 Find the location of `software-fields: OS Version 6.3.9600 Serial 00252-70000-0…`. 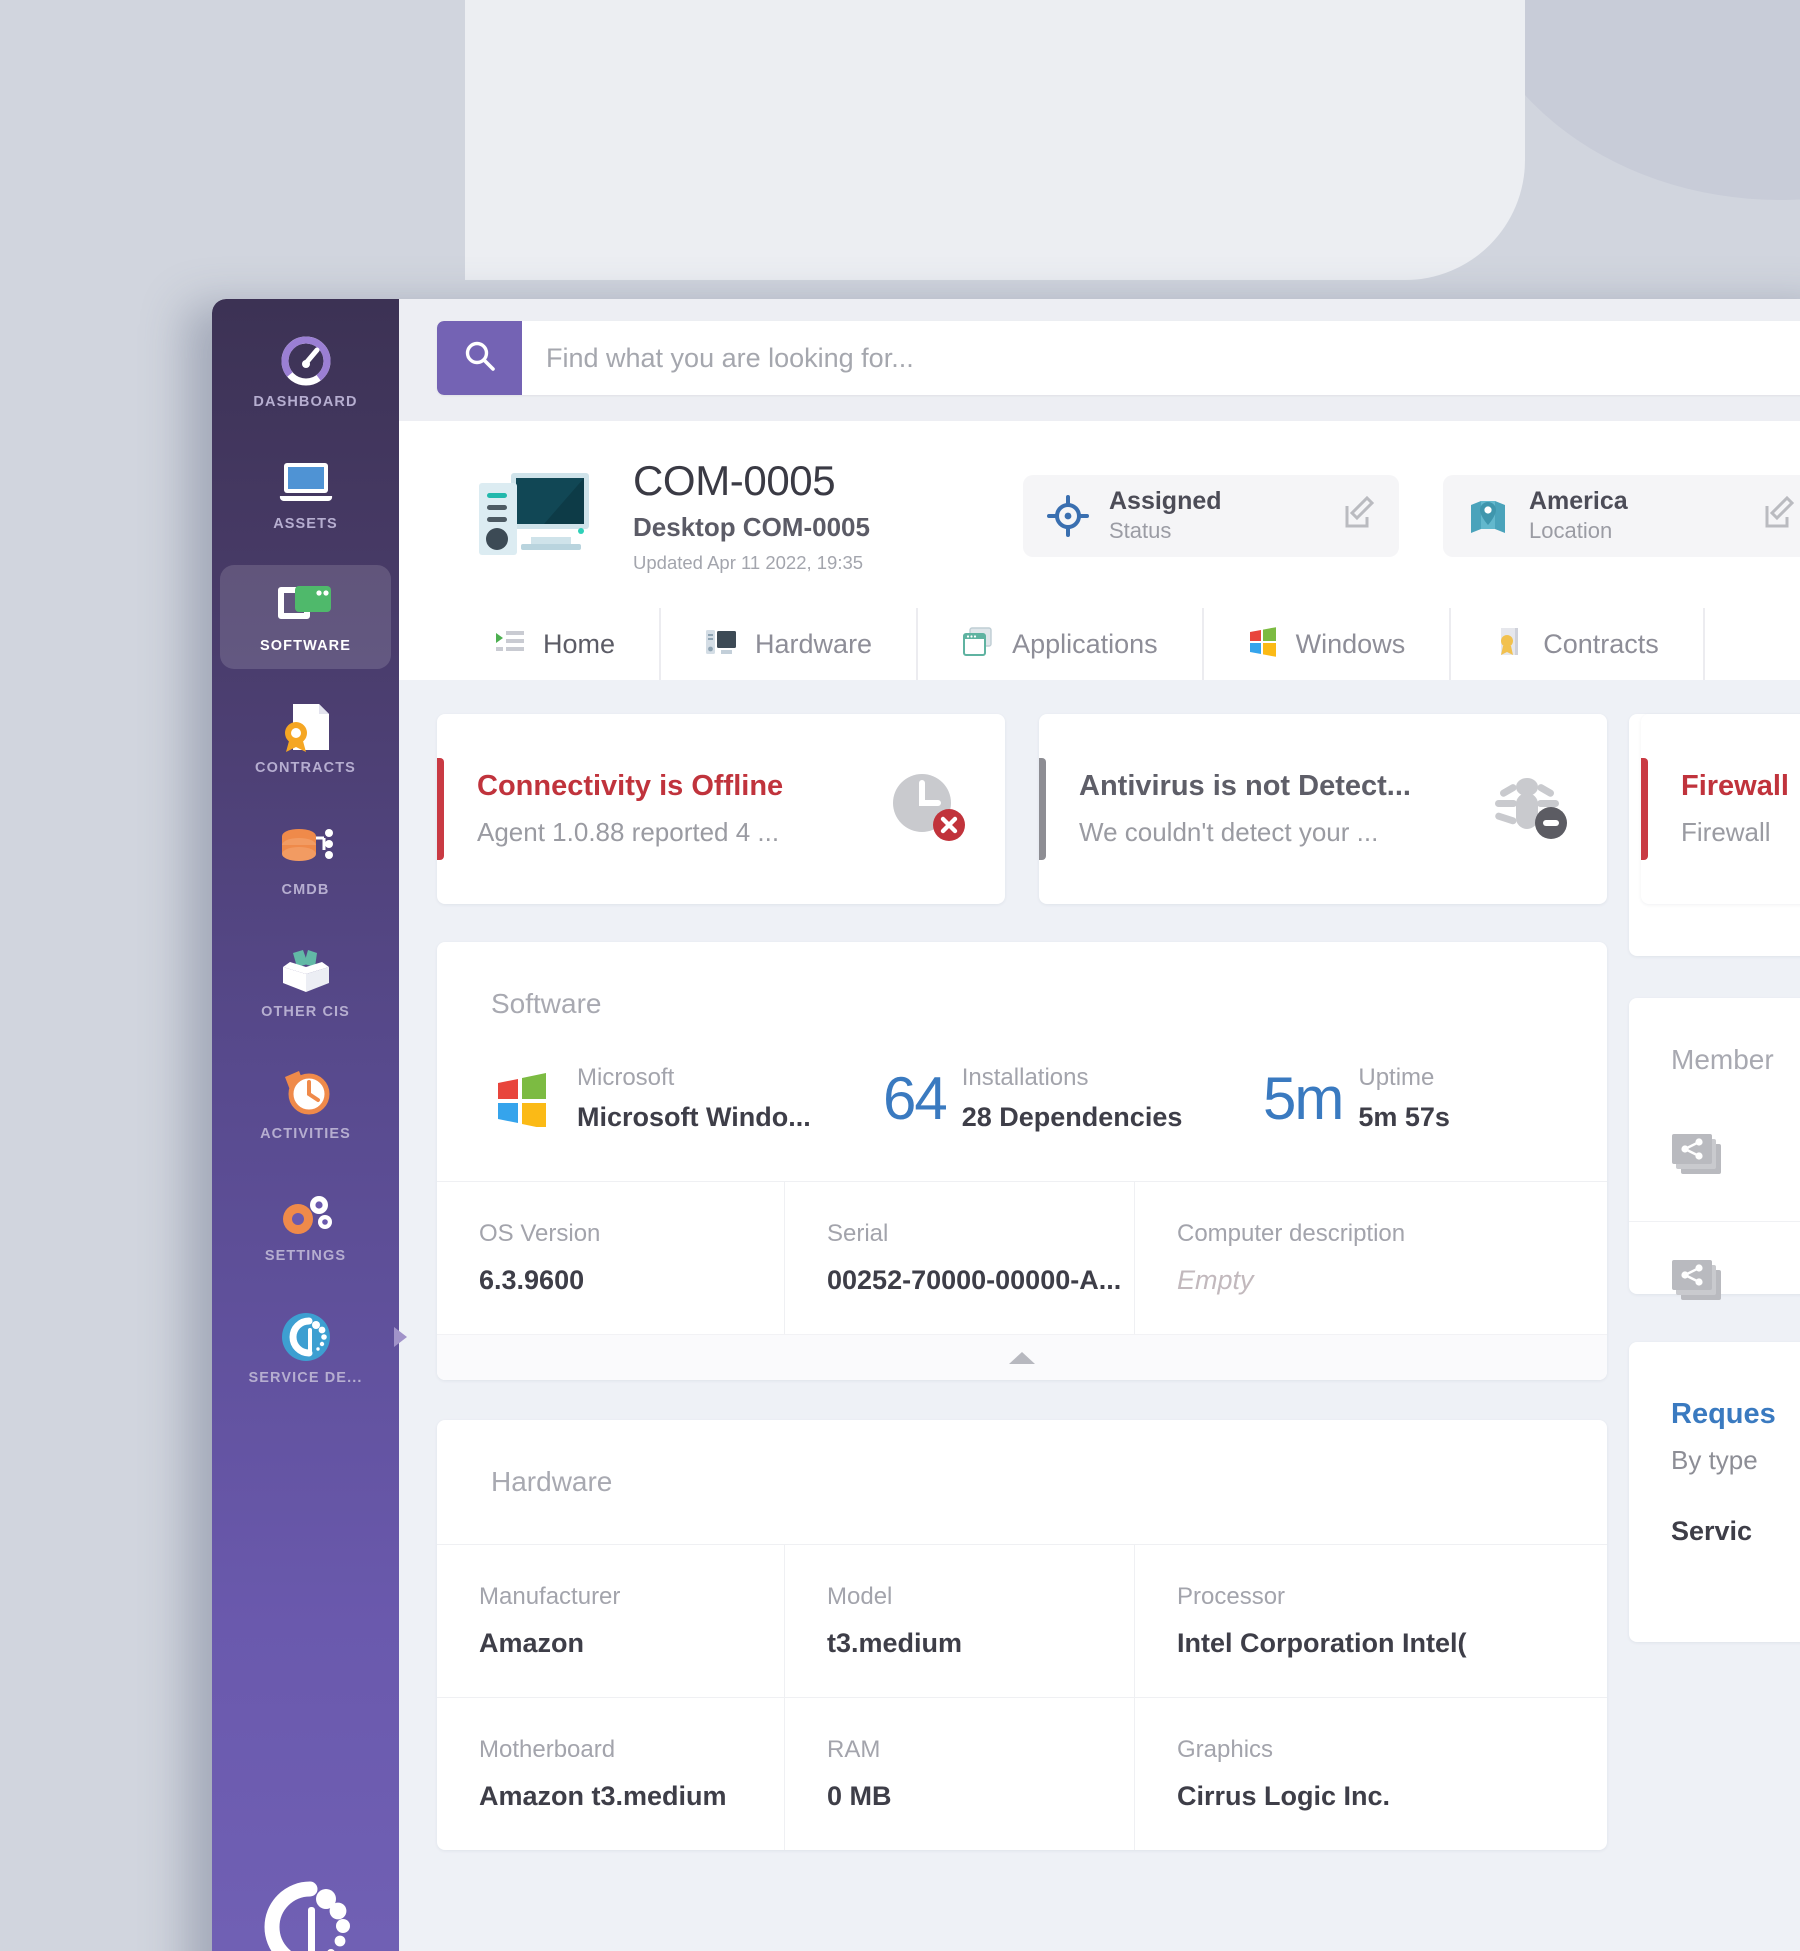

software-fields: OS Version 6.3.9600 Serial 00252-70000-0… is located at coordinates (1022, 1257).